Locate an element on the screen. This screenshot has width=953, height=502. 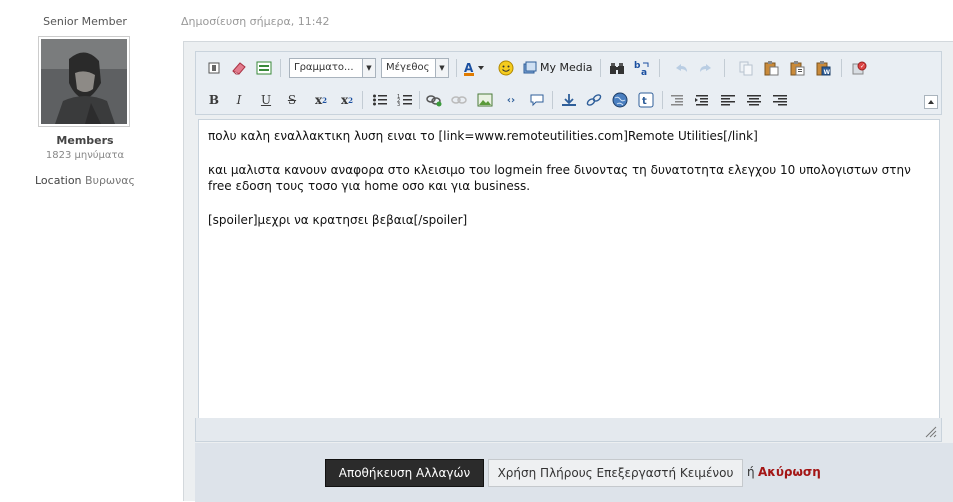
font-color-icon: A is located at coordinates (475, 68).